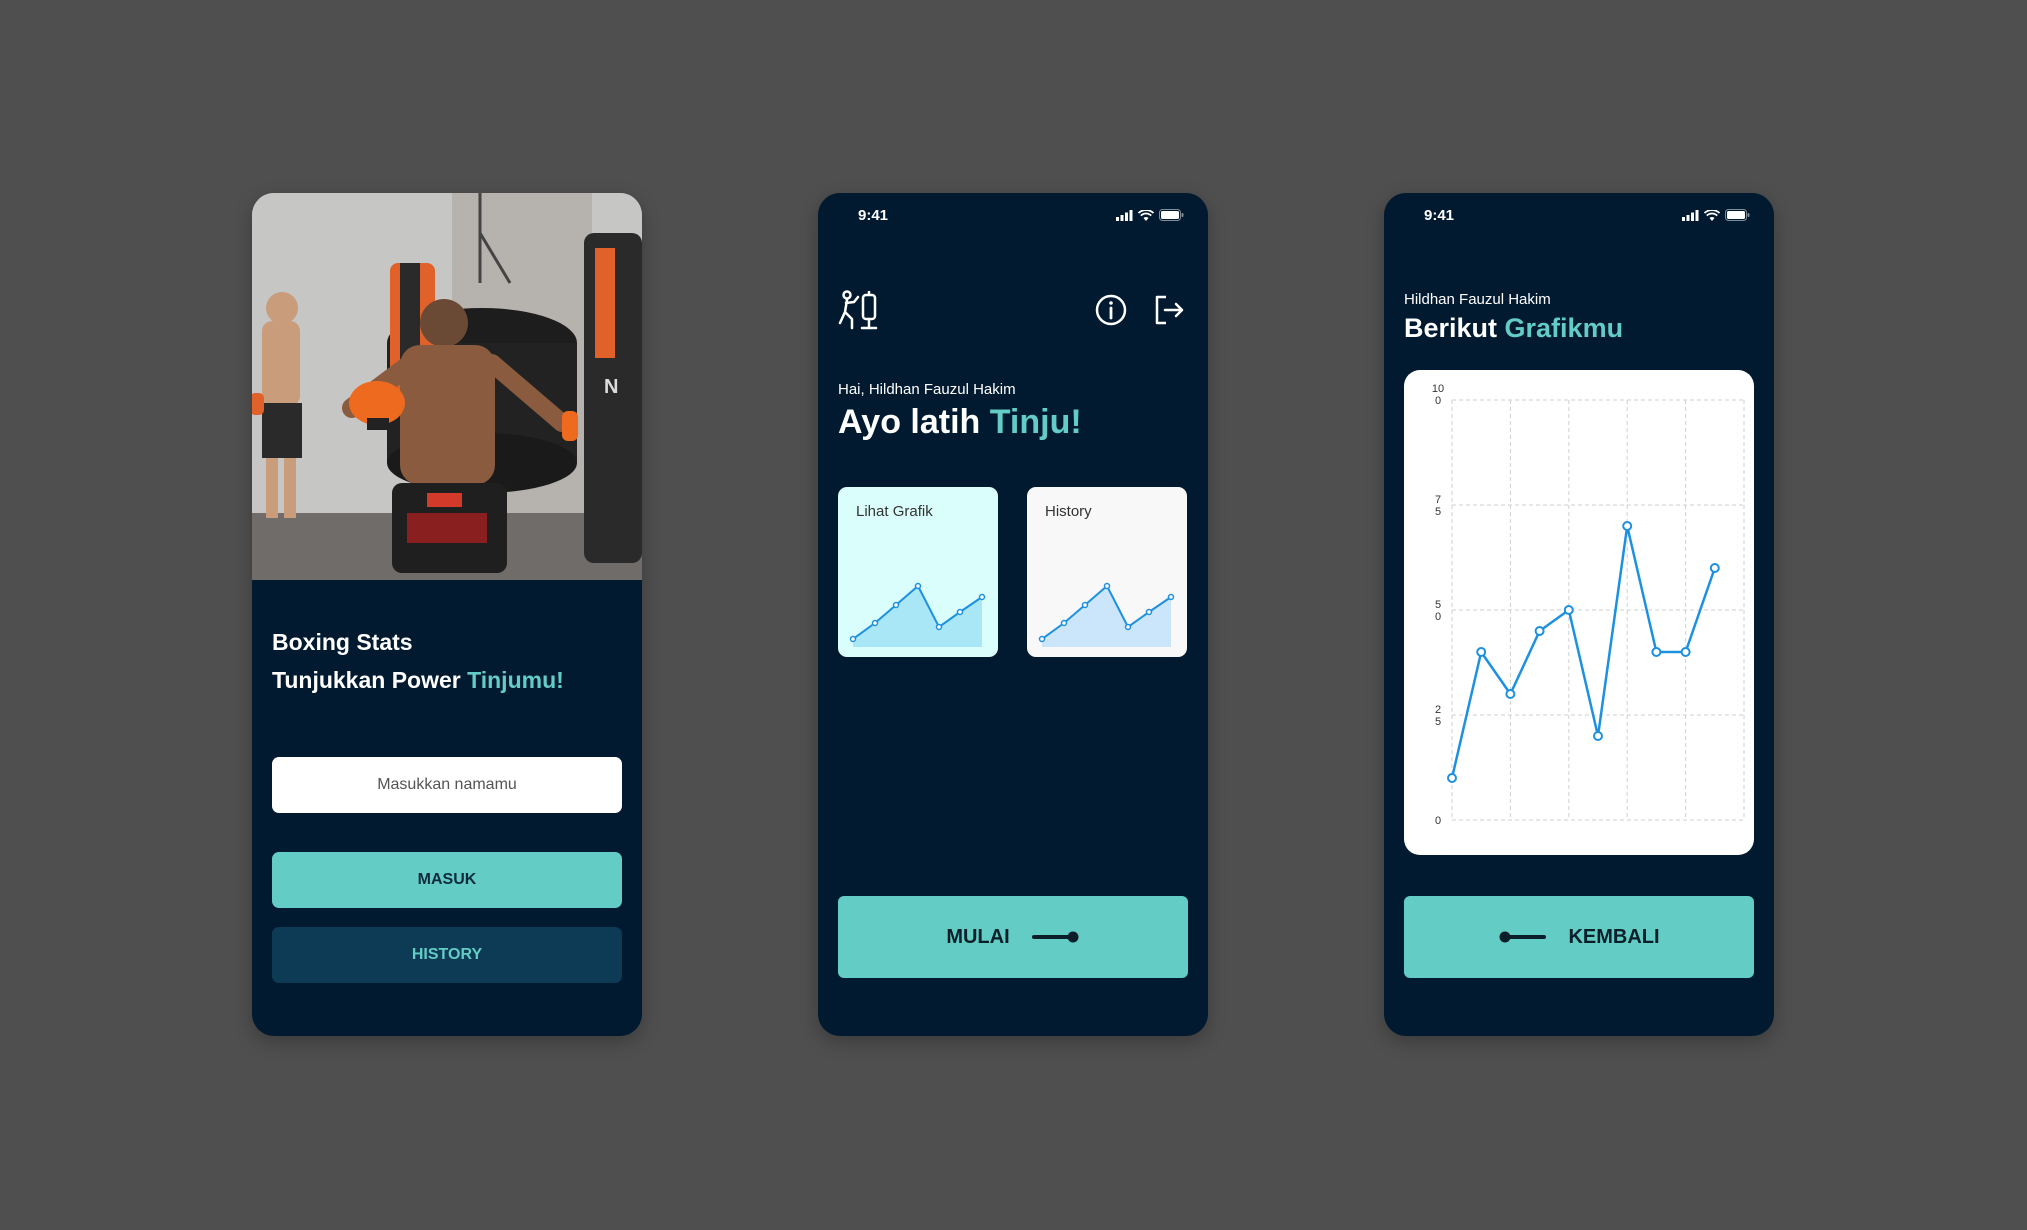  I want to click on graph-title-prefix: Berikut, so click(1454, 328).